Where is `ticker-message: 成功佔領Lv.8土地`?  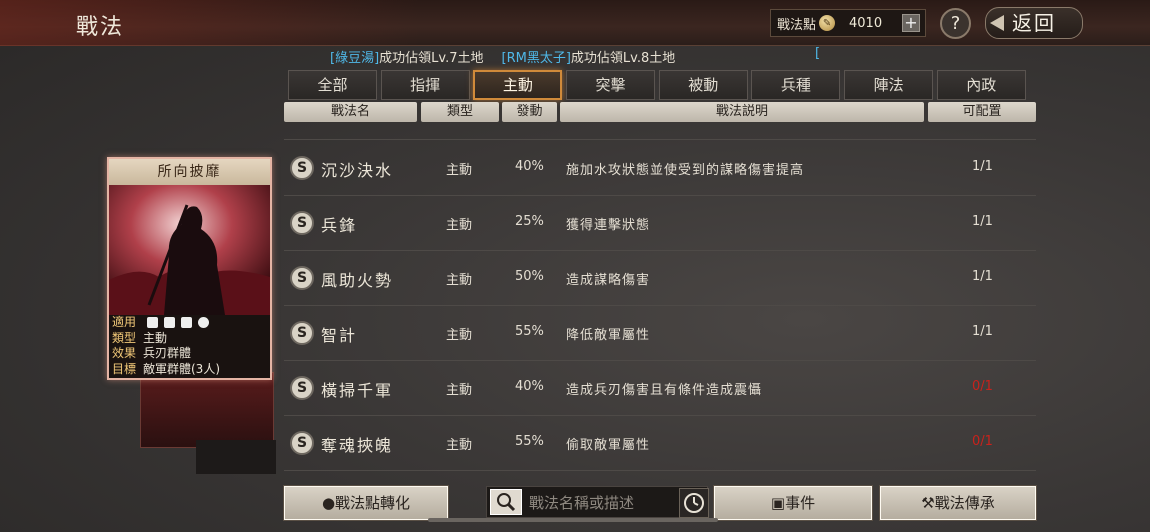 ticker-message: 成功佔領Lv.8土地 is located at coordinates (623, 58).